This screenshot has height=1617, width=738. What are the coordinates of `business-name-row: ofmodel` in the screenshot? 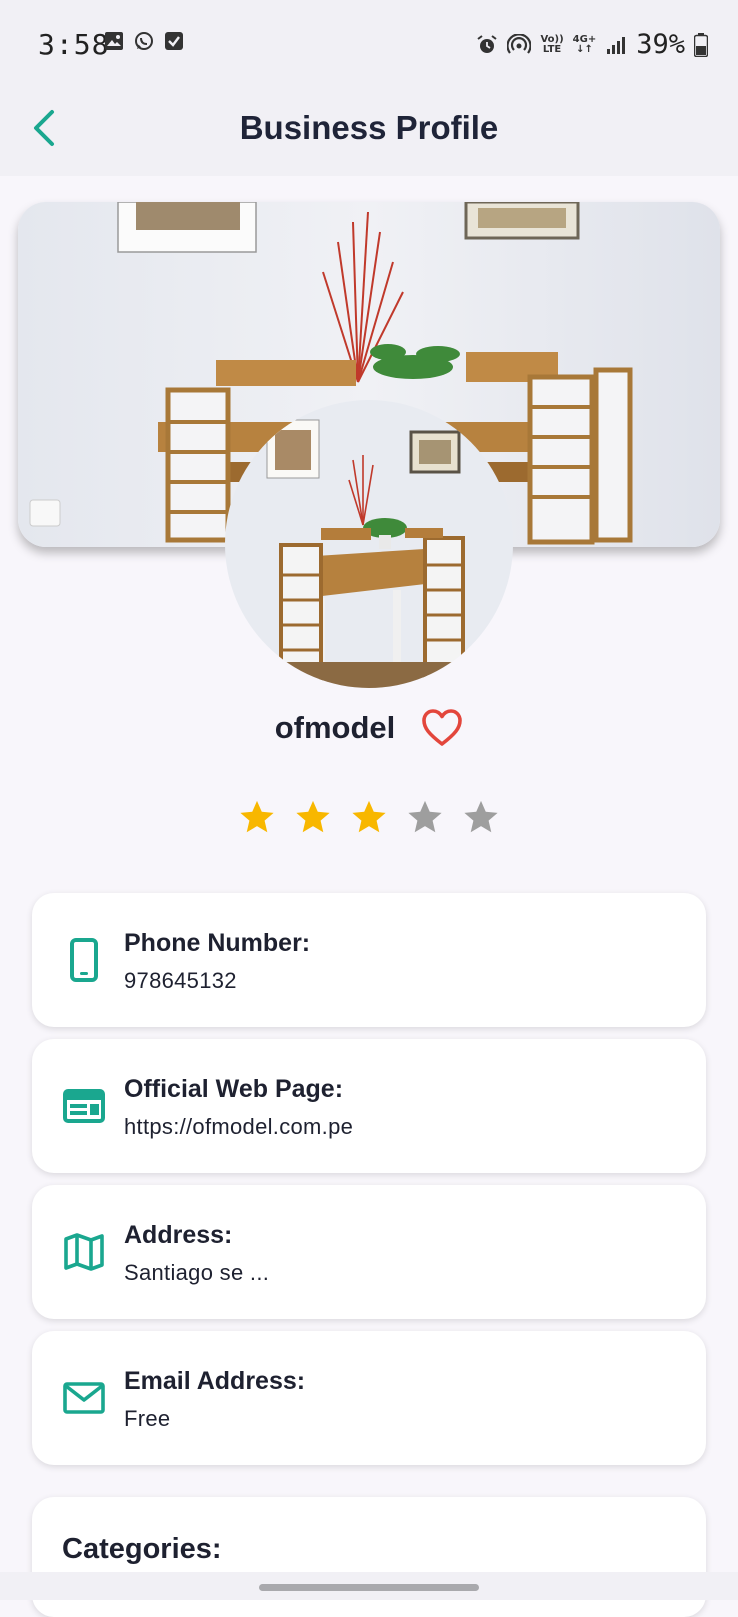 It's located at (369, 728).